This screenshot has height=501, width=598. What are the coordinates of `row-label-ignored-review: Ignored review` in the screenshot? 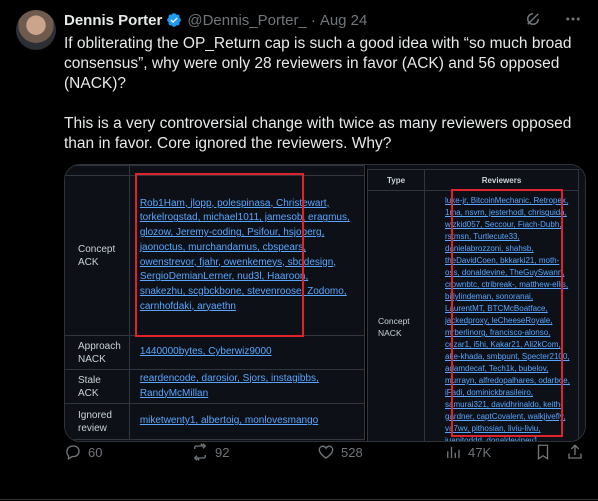 It's located at (97, 421).